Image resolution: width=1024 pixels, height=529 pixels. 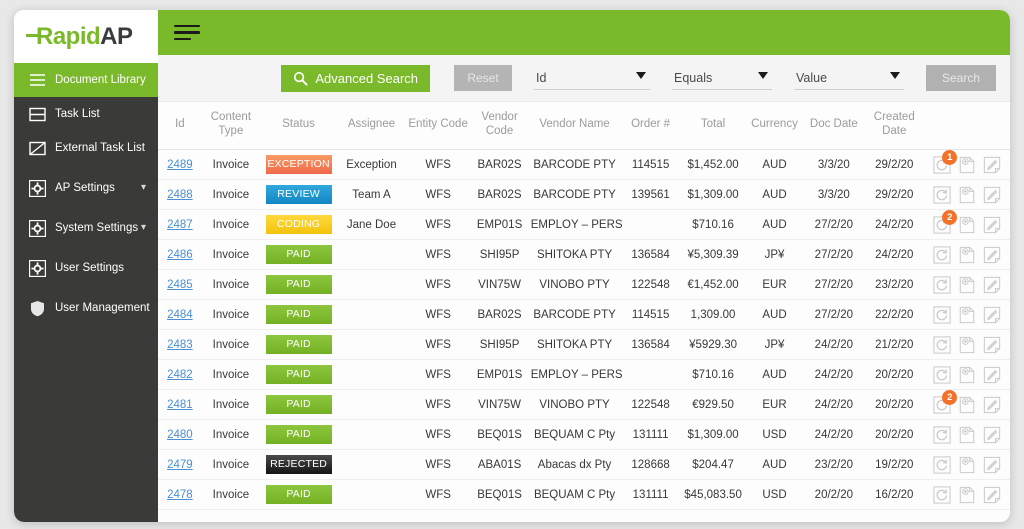 What do you see at coordinates (90, 268) in the screenshot?
I see `sidebar-item-label: User Settings` at bounding box center [90, 268].